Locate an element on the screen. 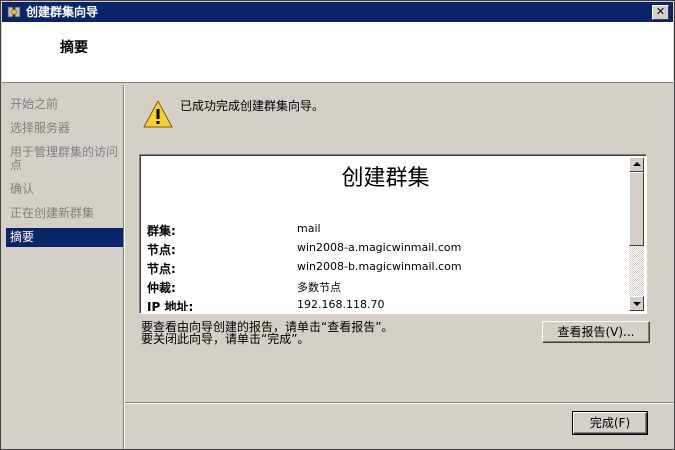 The image size is (675, 450). sidebar-step-item: 确认 is located at coordinates (22, 189).